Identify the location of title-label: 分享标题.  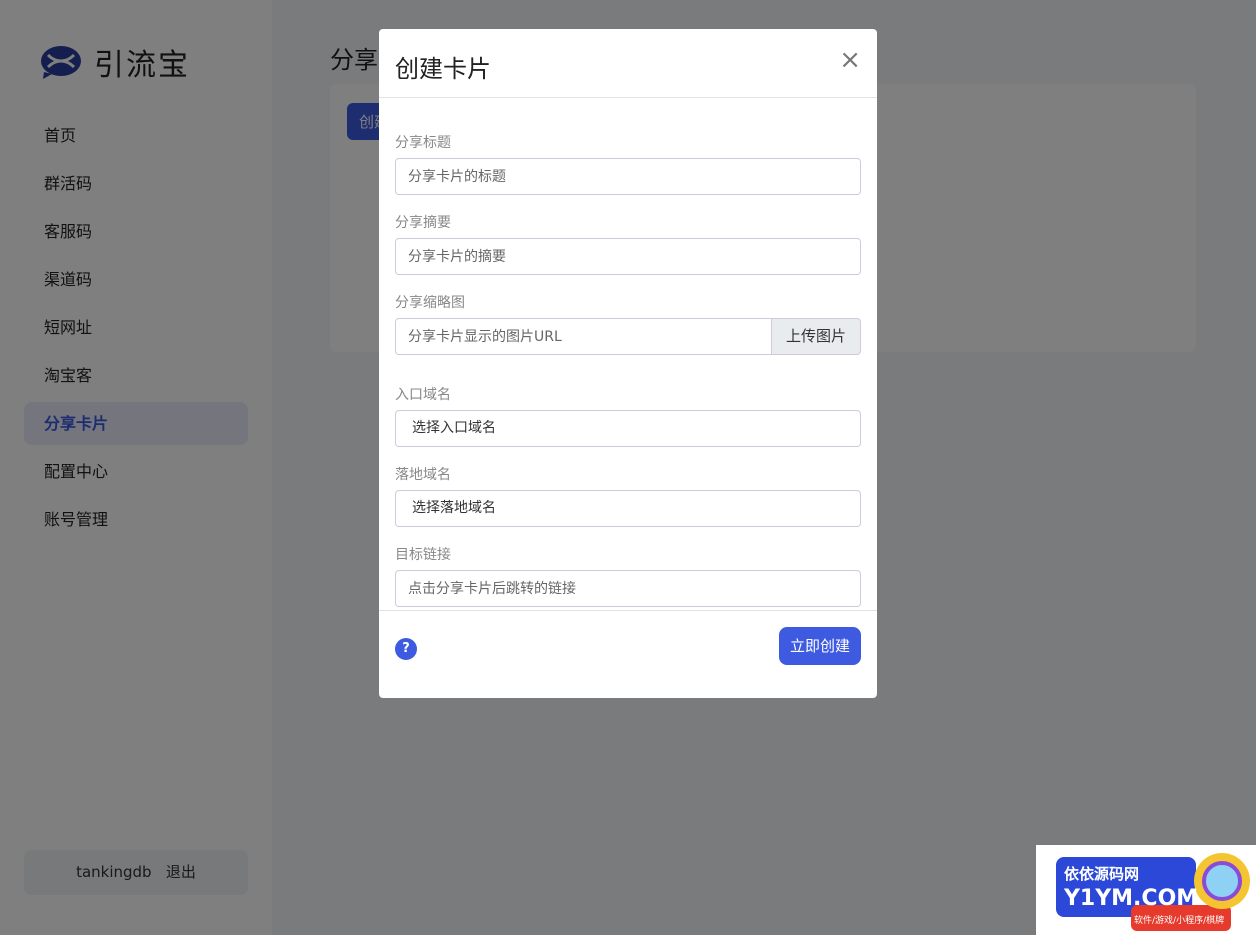
(423, 143).